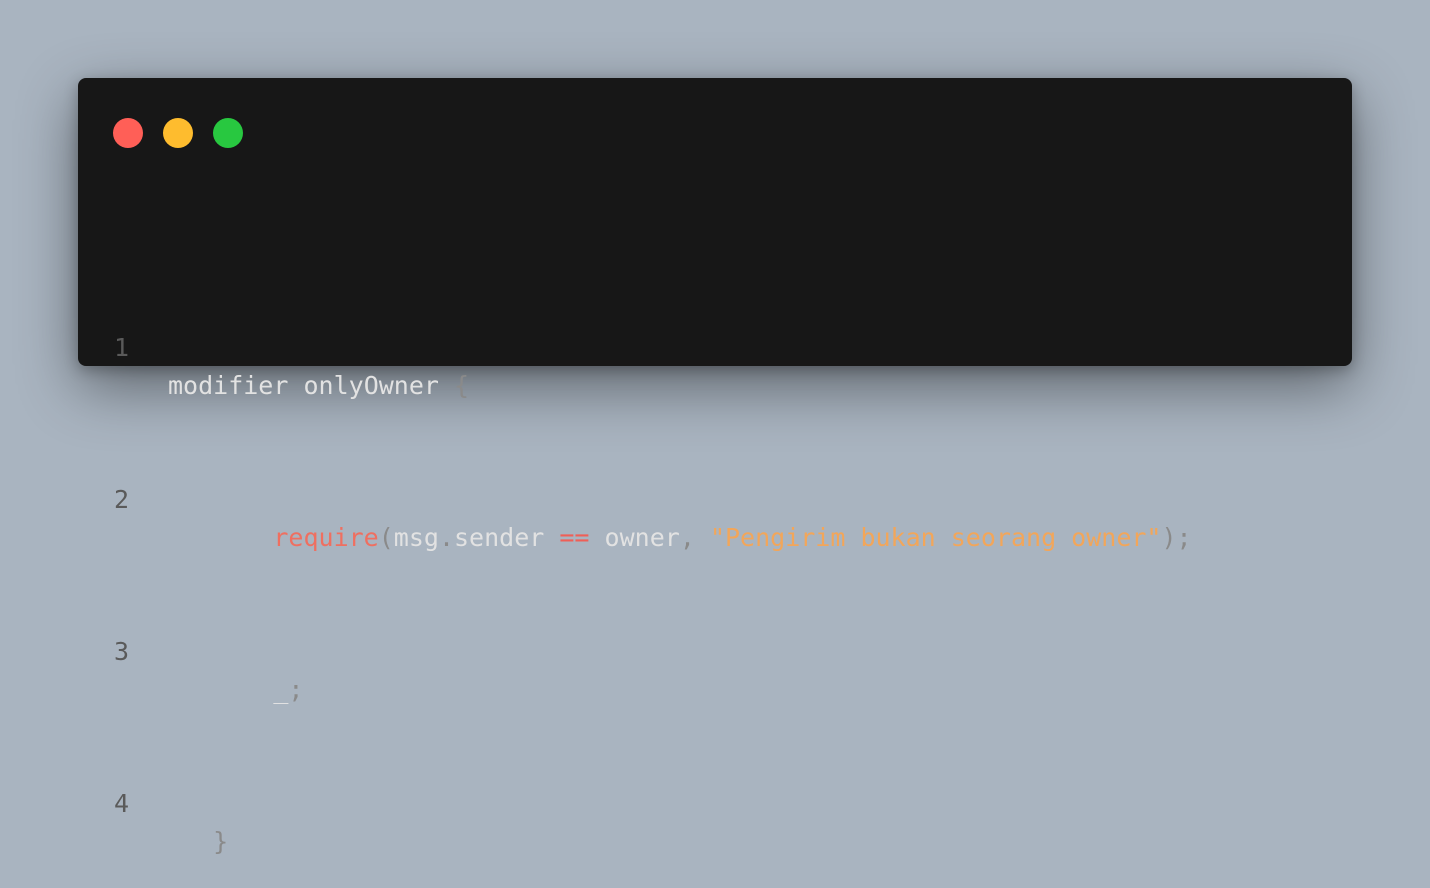  I want to click on line-number: 4, so click(122, 803).